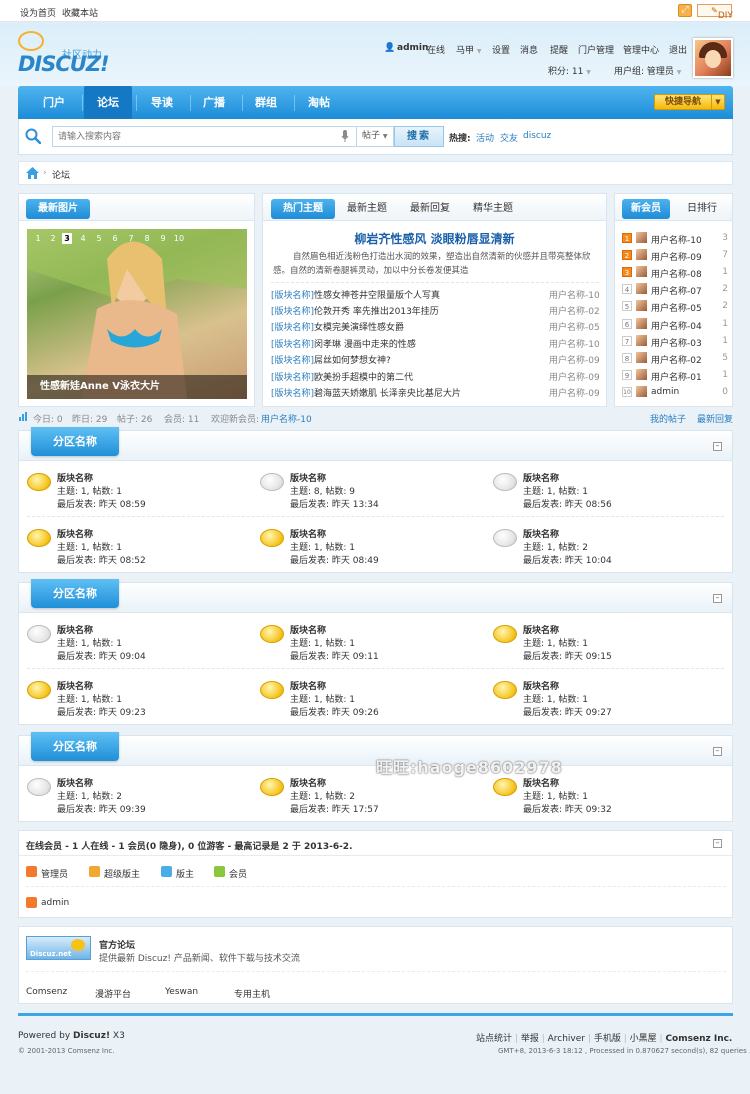 This screenshot has height=1094, width=750. What do you see at coordinates (569, 70) in the screenshot?
I see `points-menu: 积分: 11 ▼` at bounding box center [569, 70].